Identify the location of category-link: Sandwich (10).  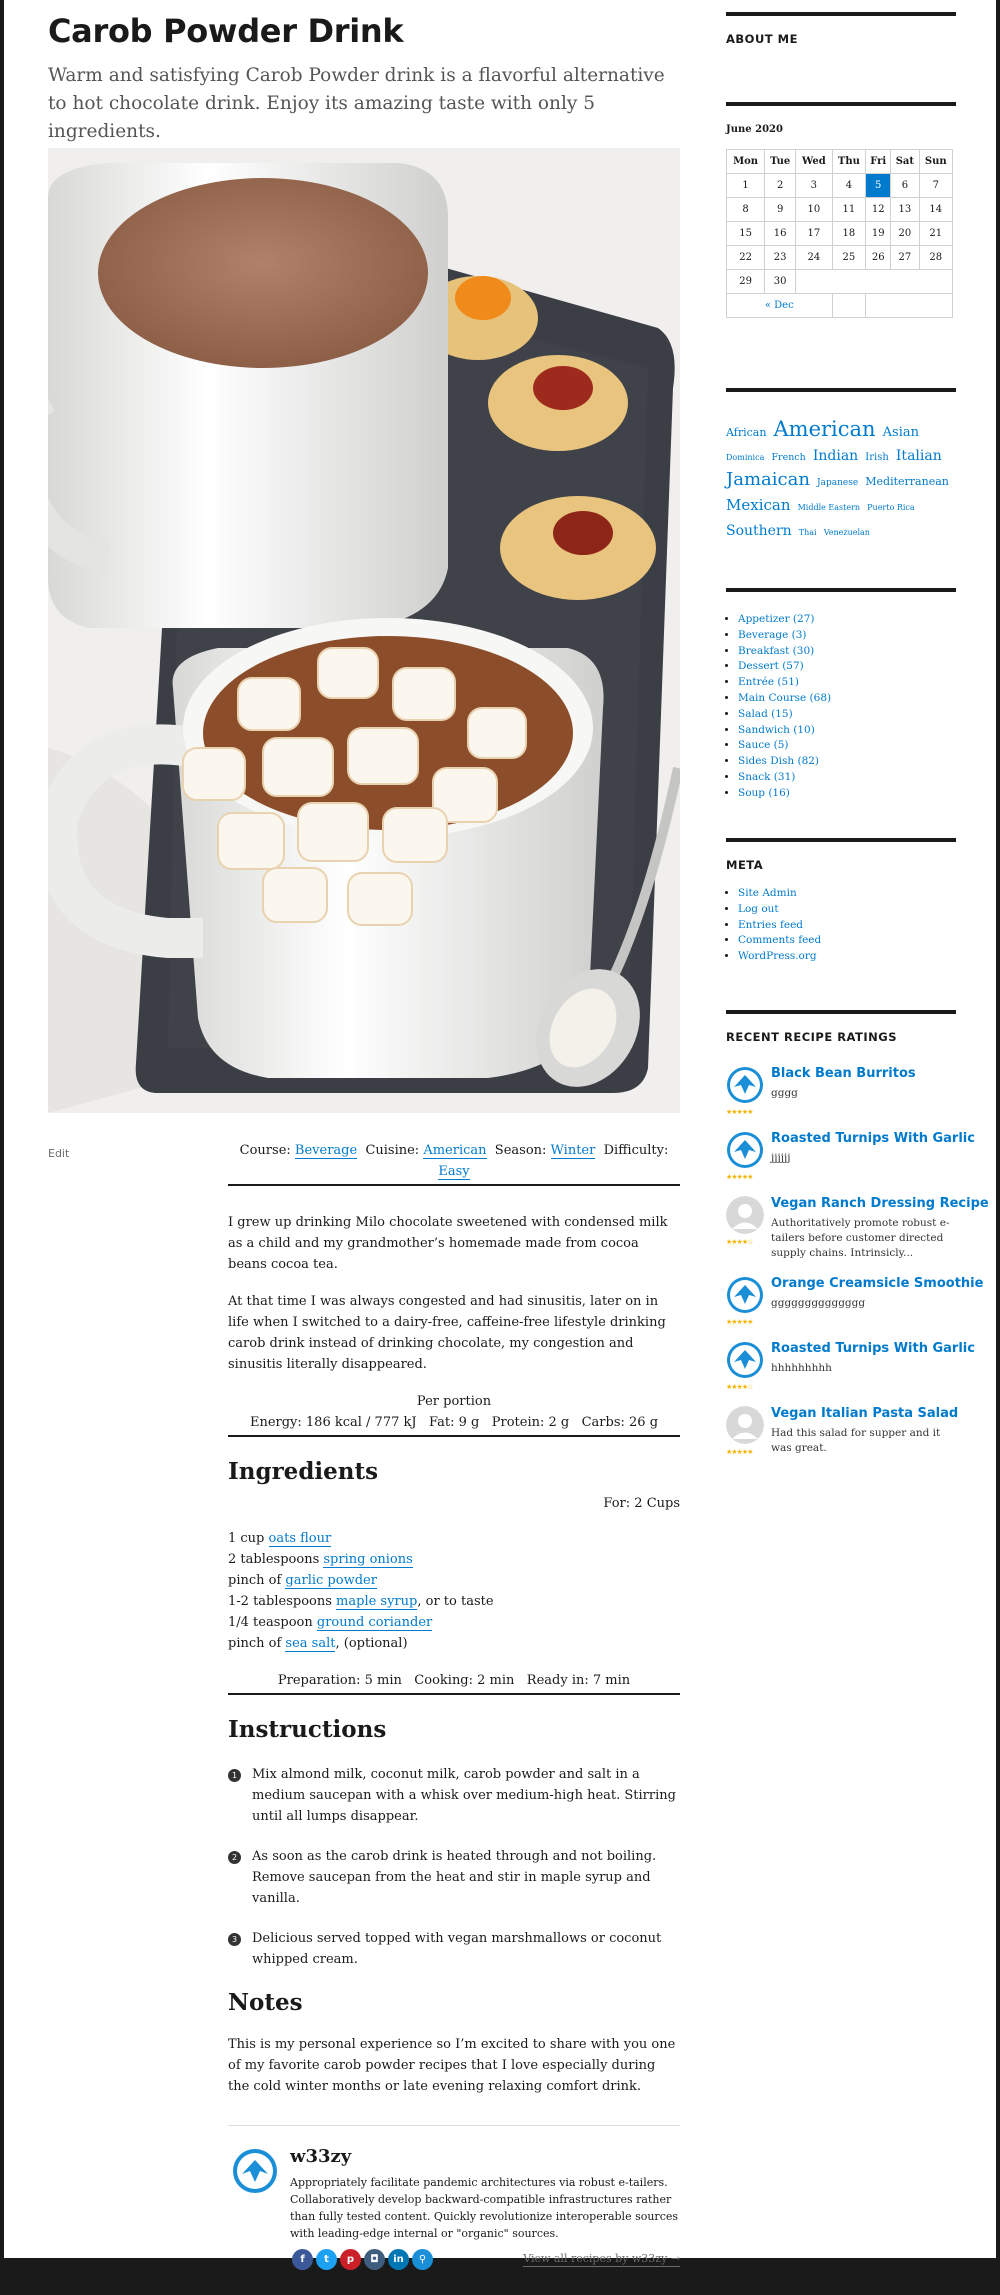
(776, 730).